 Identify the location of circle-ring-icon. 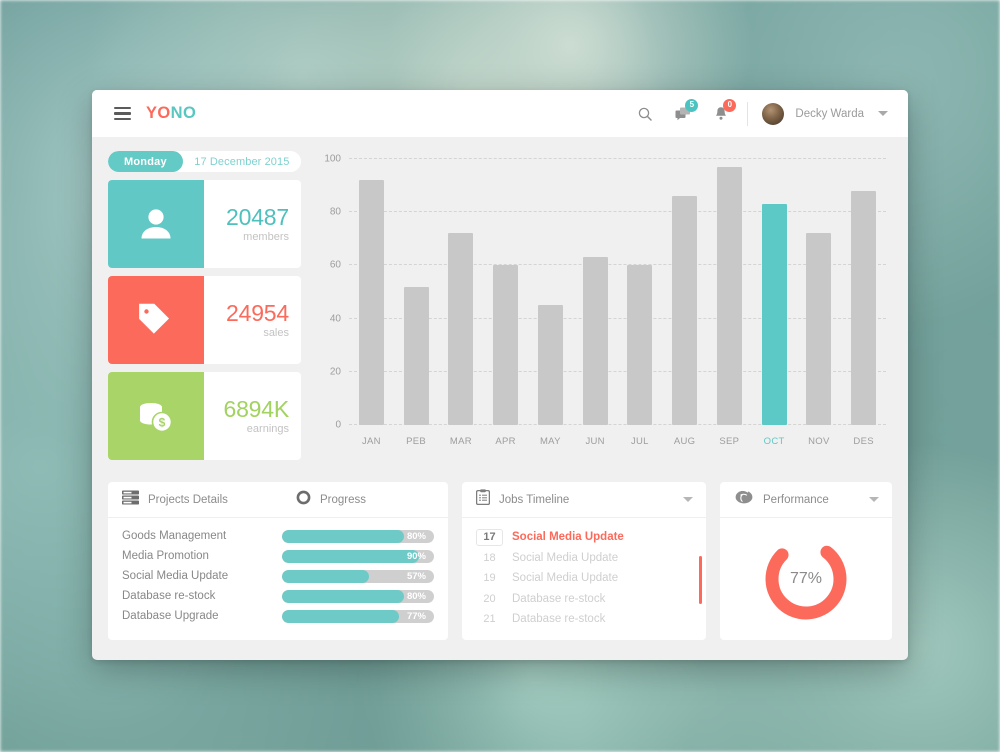
(303, 500).